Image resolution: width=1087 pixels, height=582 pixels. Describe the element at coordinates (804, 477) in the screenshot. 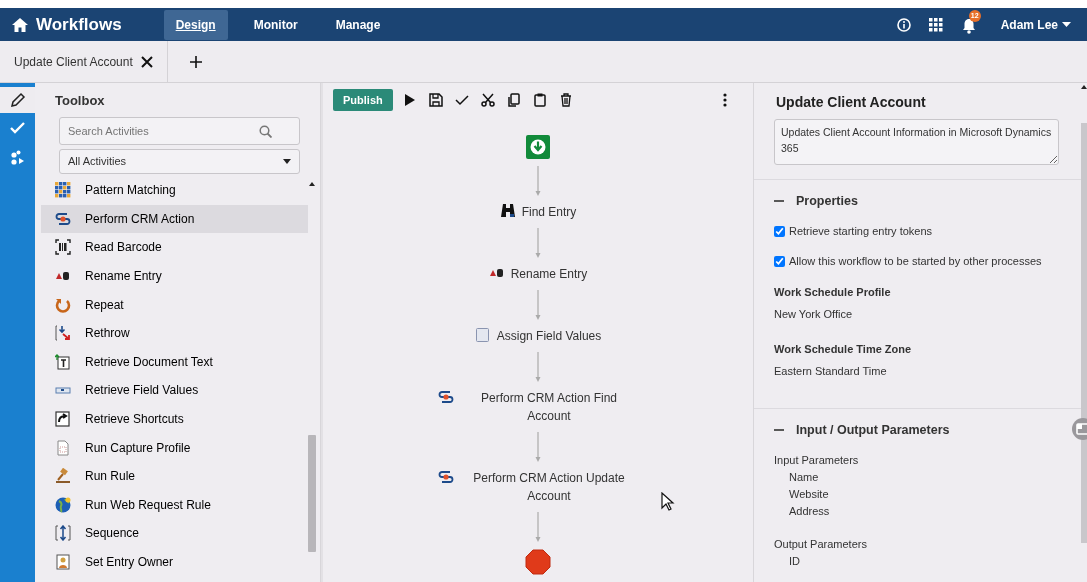

I see `parameter-name: Name` at that location.